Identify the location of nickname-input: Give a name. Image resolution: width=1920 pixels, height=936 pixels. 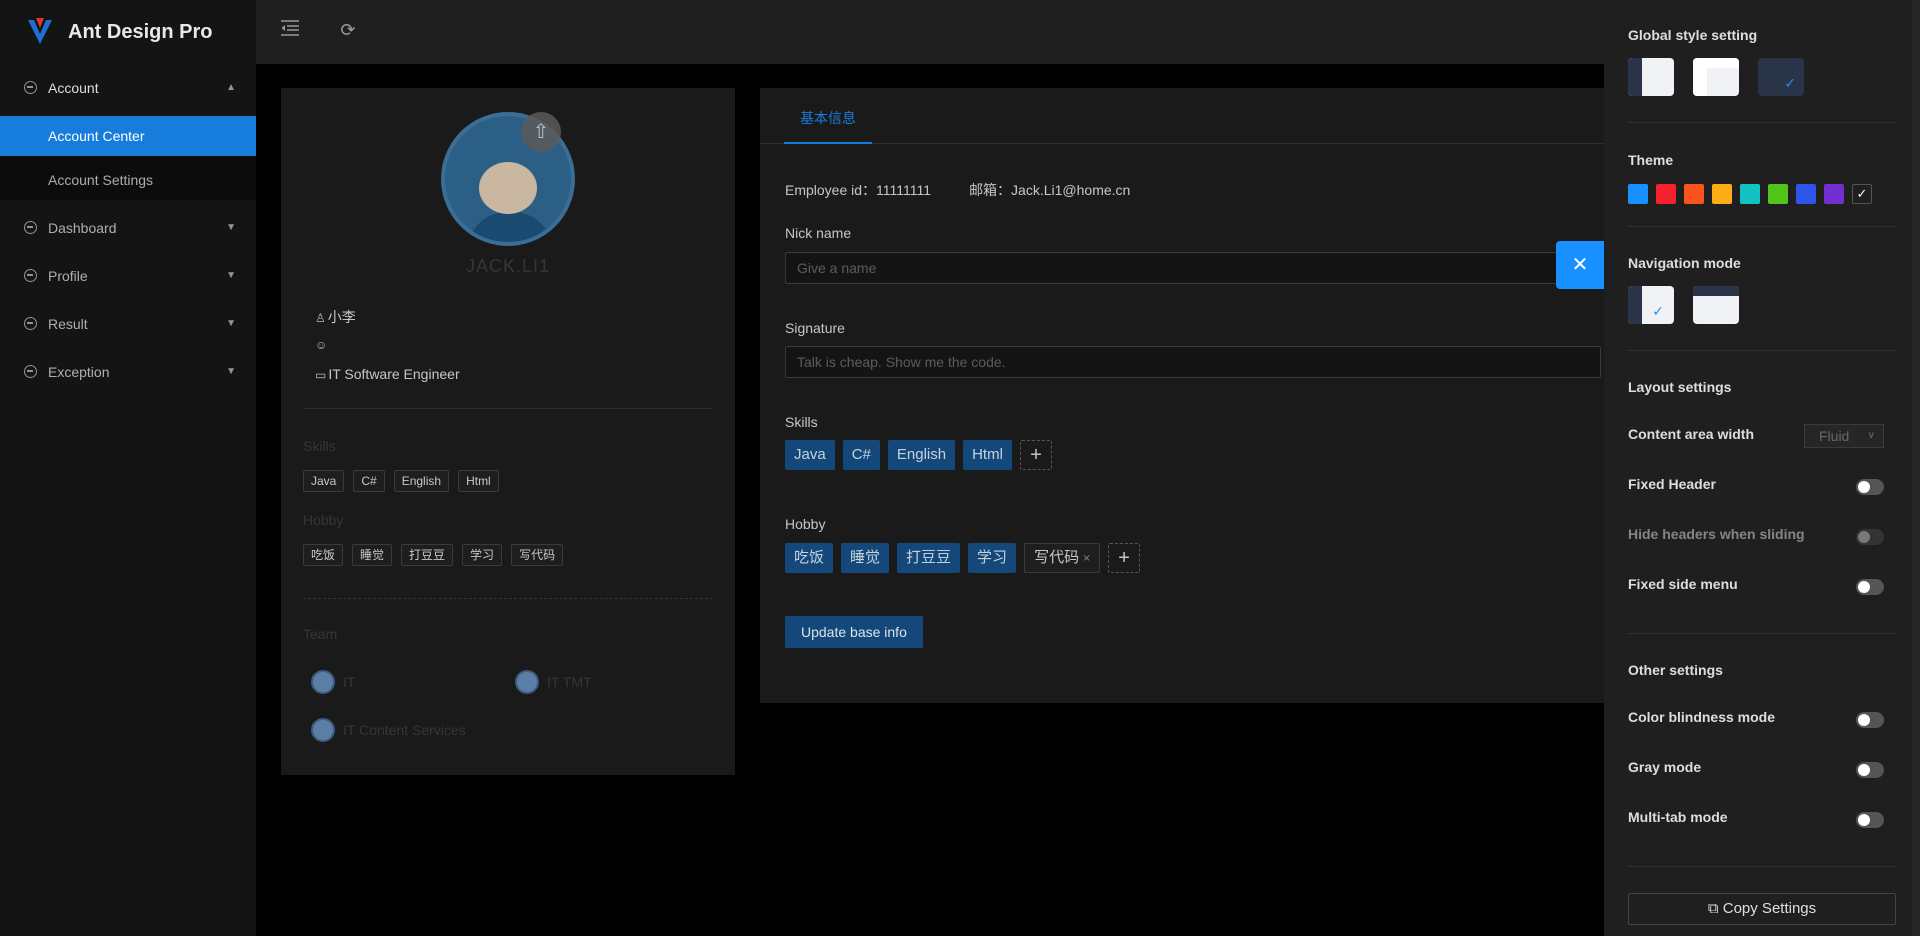
(1193, 268).